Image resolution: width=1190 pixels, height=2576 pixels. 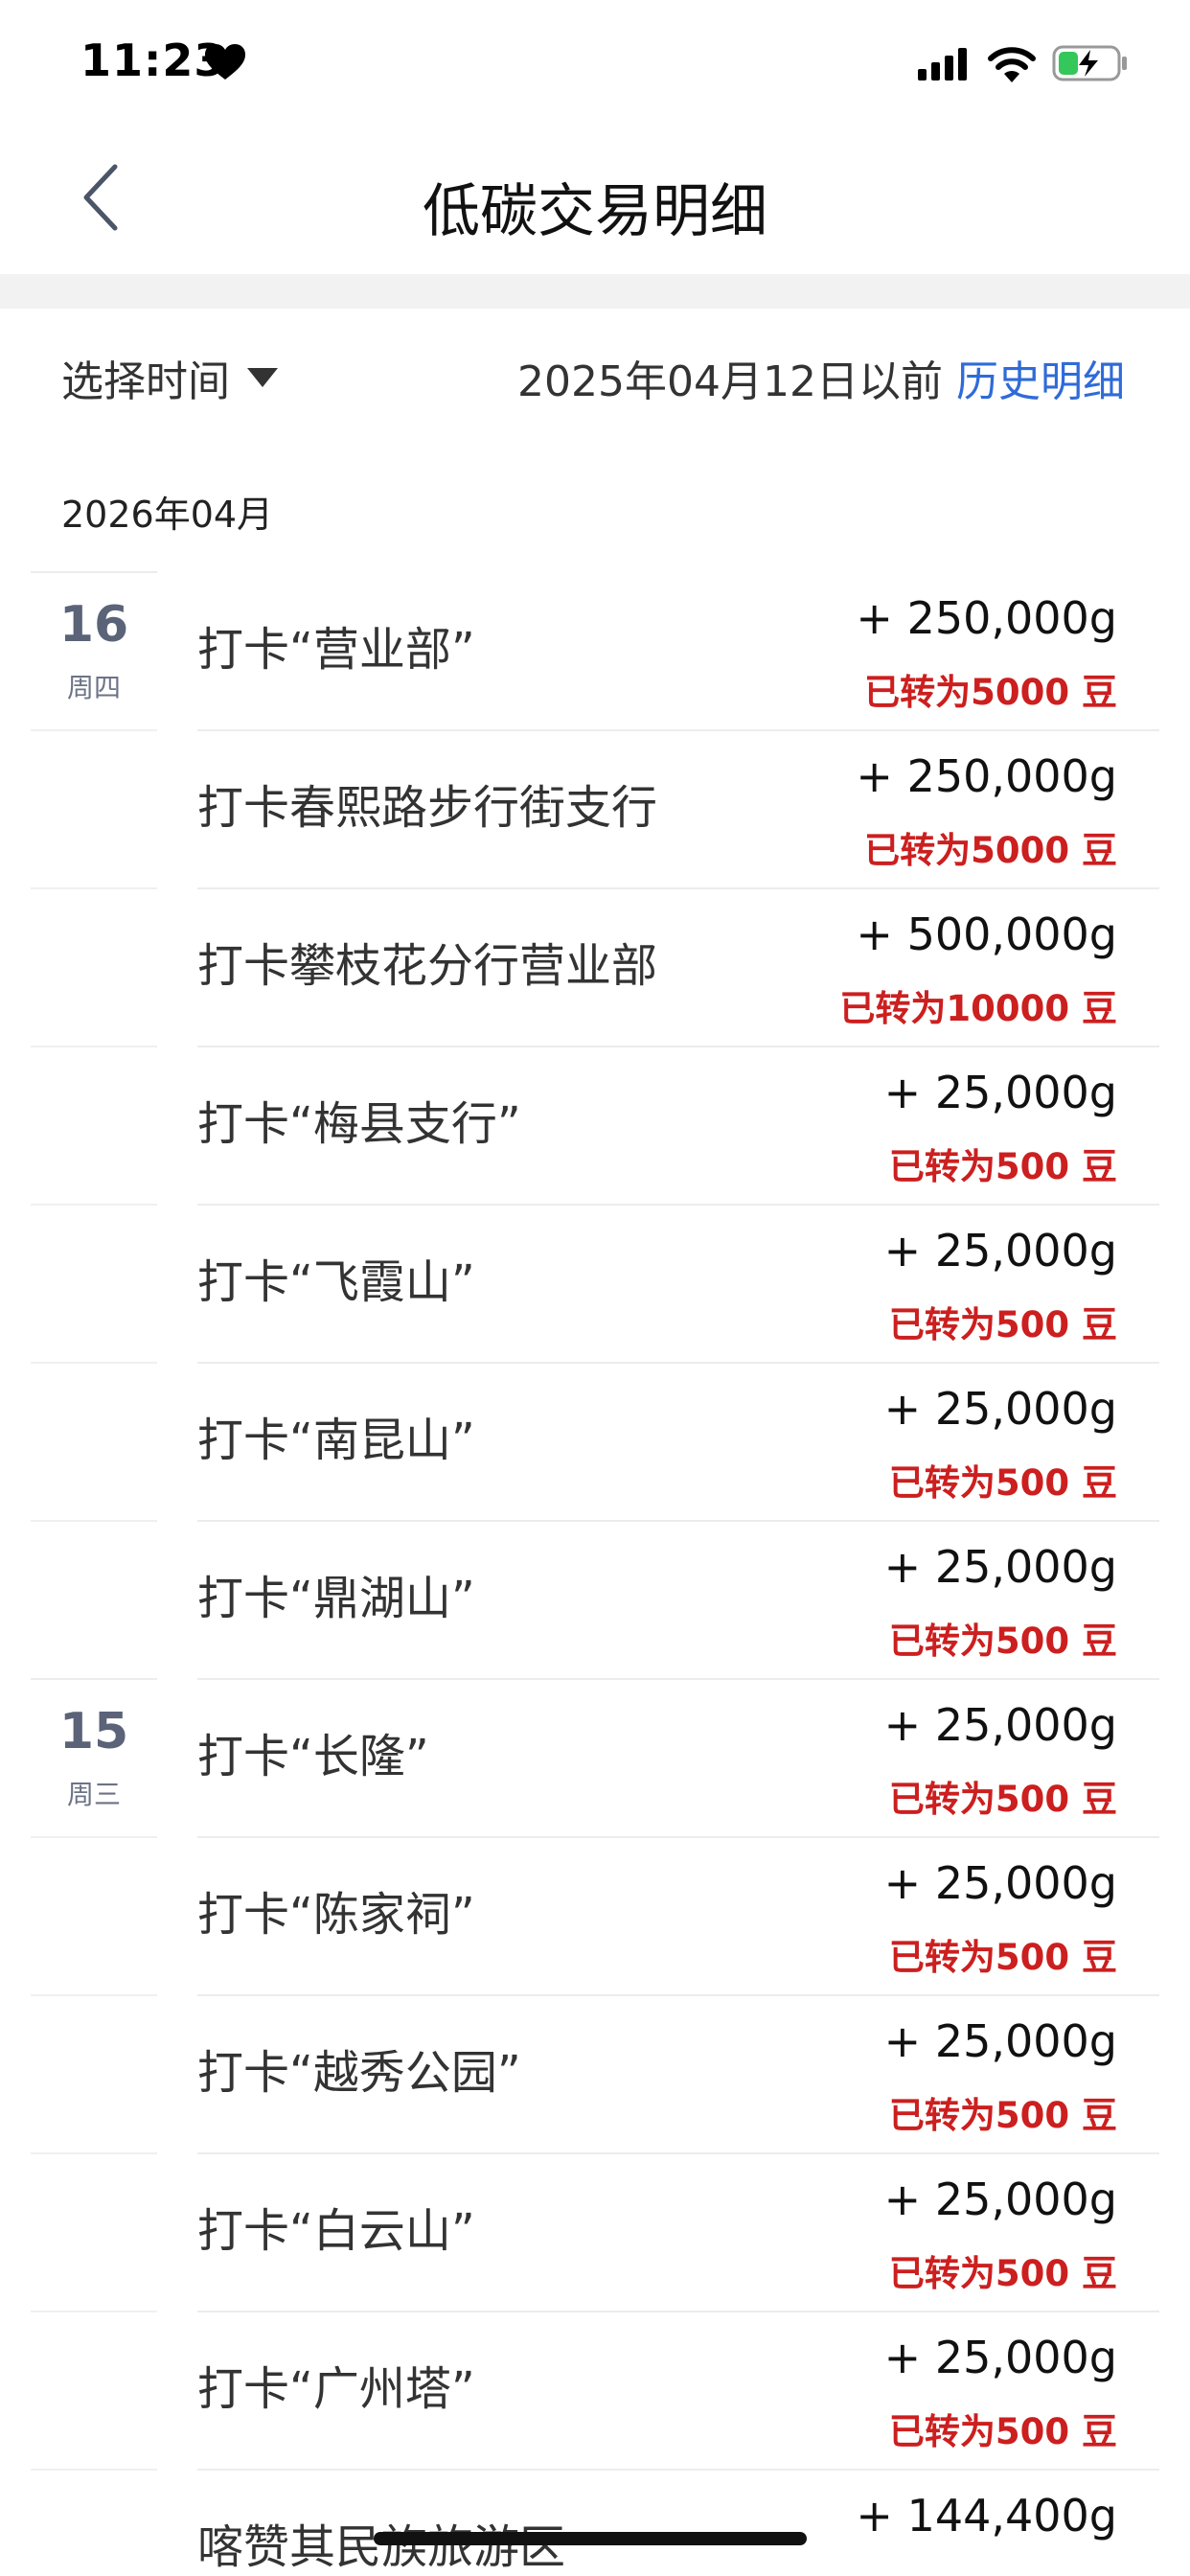 What do you see at coordinates (93, 688) in the screenshot?
I see `weekday-label: 周四` at bounding box center [93, 688].